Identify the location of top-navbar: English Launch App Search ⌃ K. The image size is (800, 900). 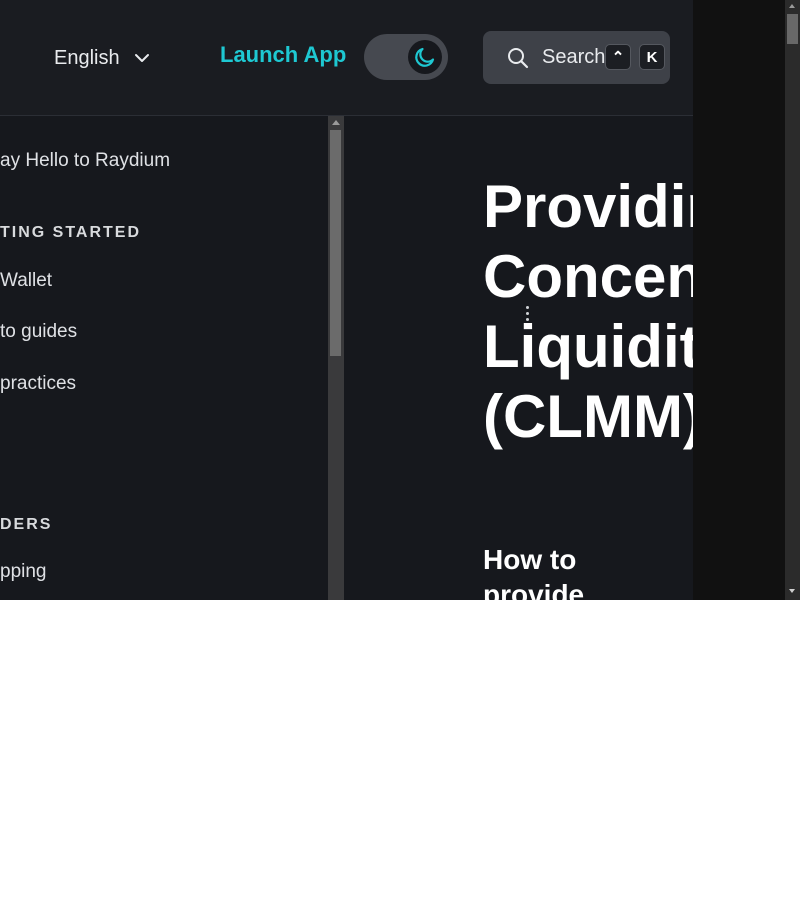
(346, 58).